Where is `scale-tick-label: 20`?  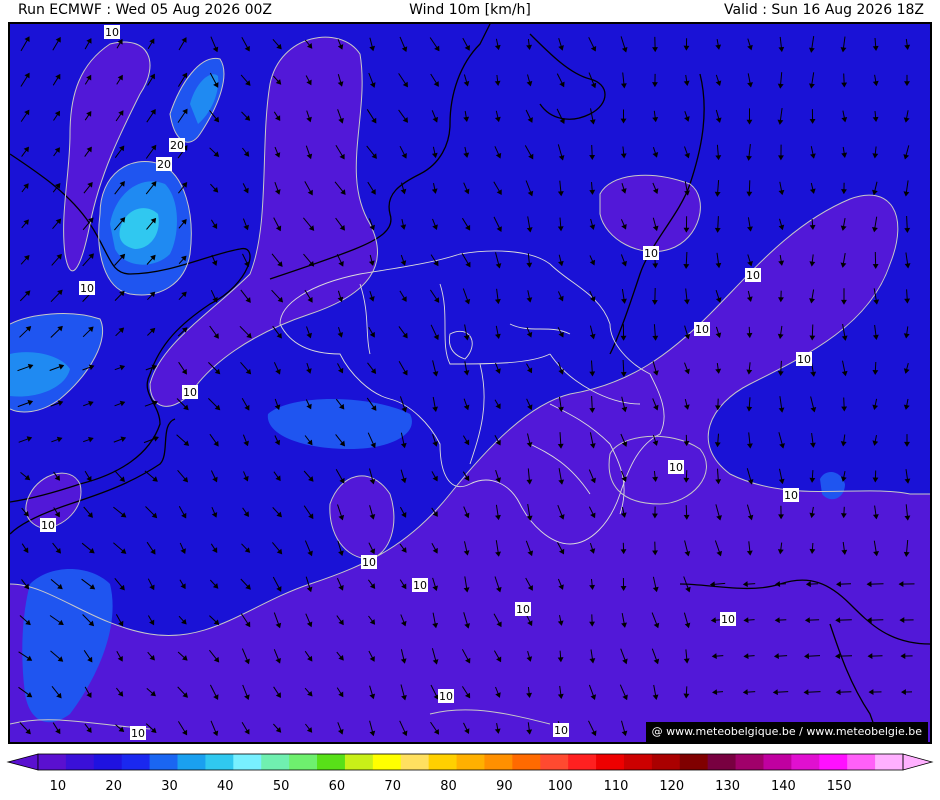
scale-tick-label: 20 is located at coordinates (113, 786).